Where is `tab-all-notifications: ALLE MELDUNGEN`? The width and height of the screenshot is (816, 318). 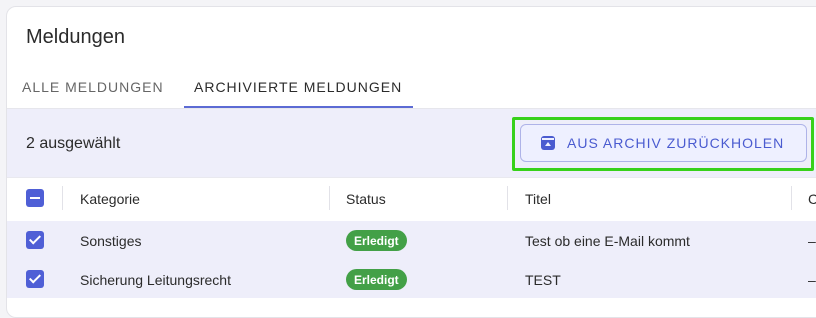
tab-all-notifications: ALLE MELDUNGEN is located at coordinates (93, 87).